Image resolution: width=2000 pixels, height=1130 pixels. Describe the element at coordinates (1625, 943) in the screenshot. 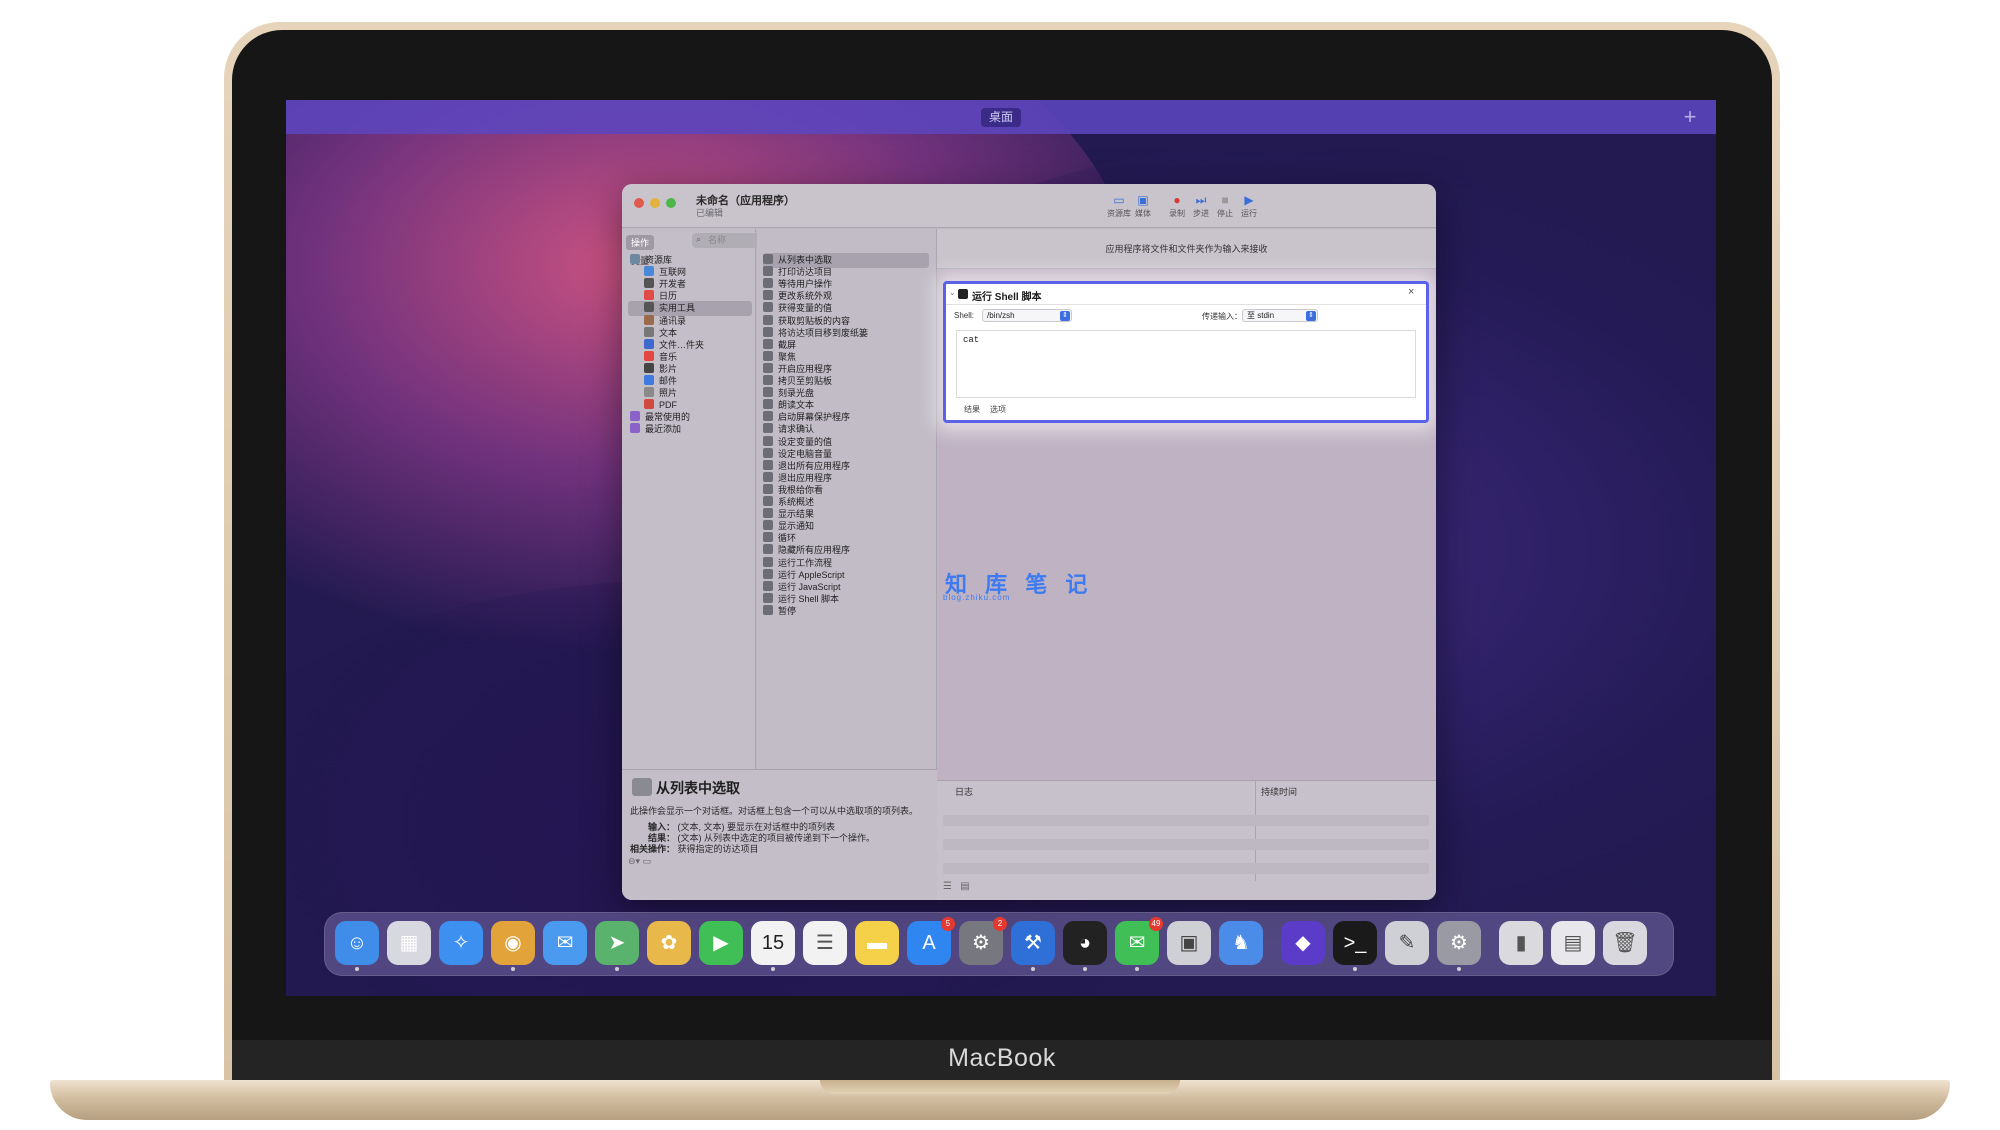

I see `trash-icon: 🗑` at that location.